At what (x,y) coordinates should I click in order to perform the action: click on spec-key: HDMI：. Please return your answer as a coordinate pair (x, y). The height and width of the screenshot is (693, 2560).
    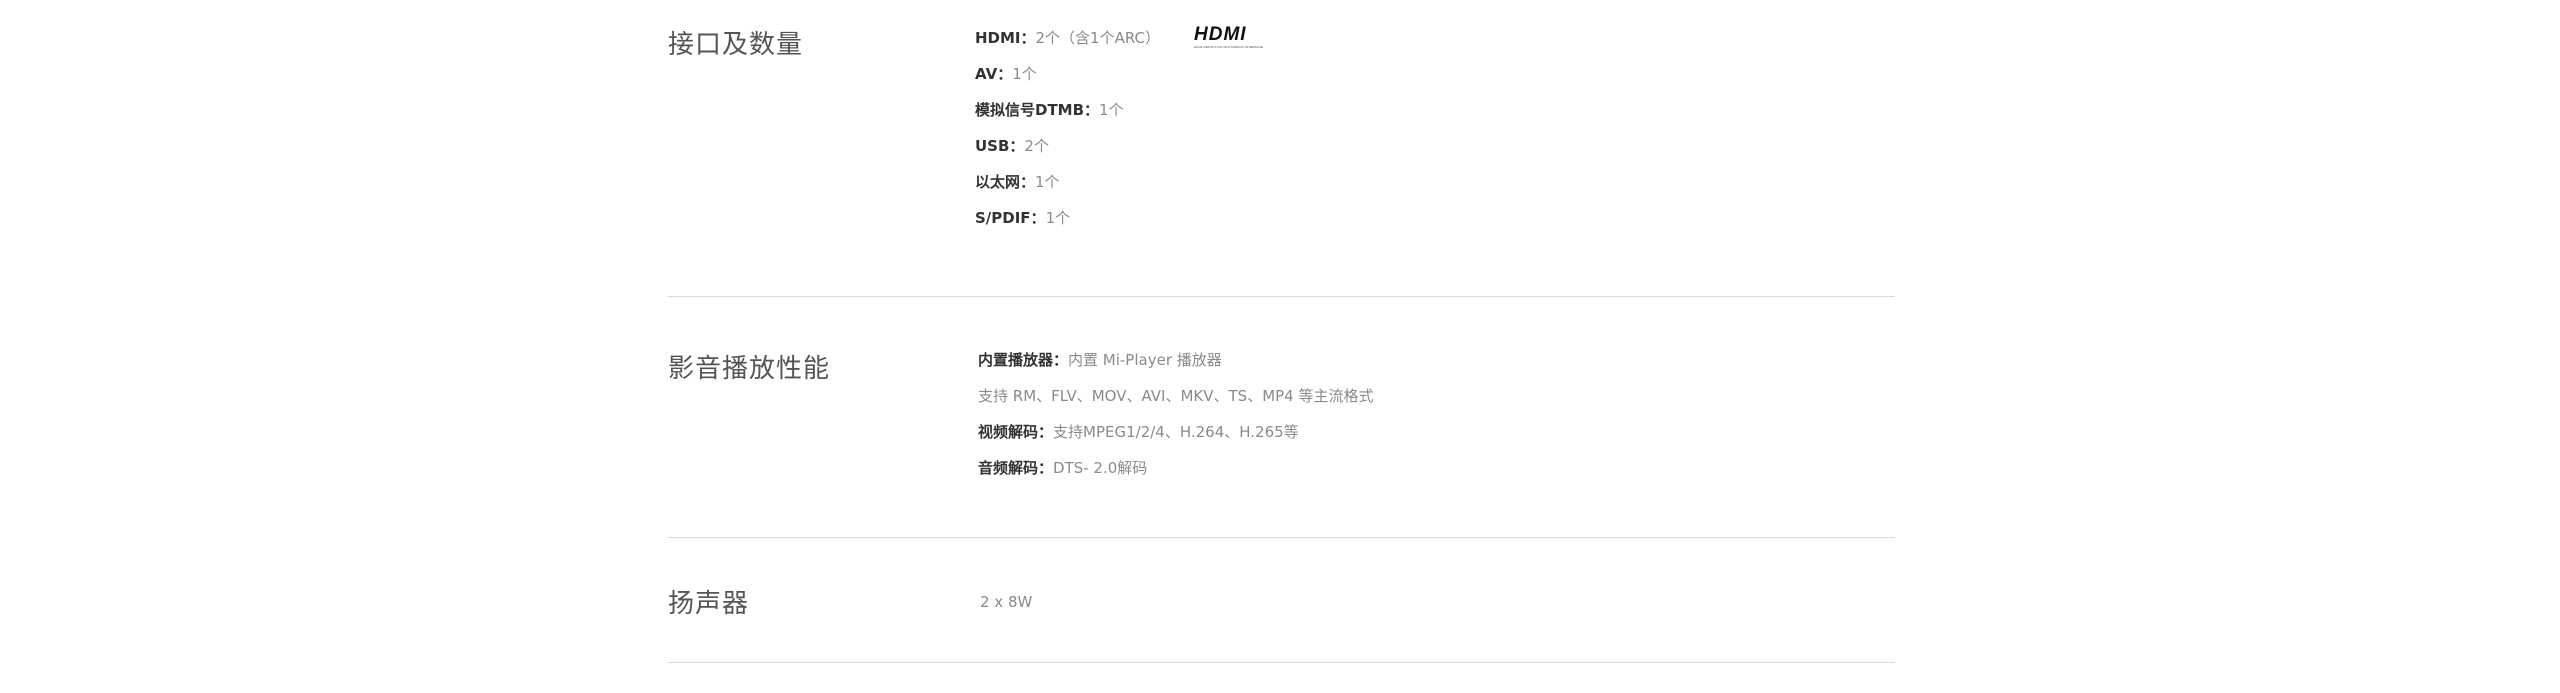
    Looking at the image, I should click on (1005, 38).